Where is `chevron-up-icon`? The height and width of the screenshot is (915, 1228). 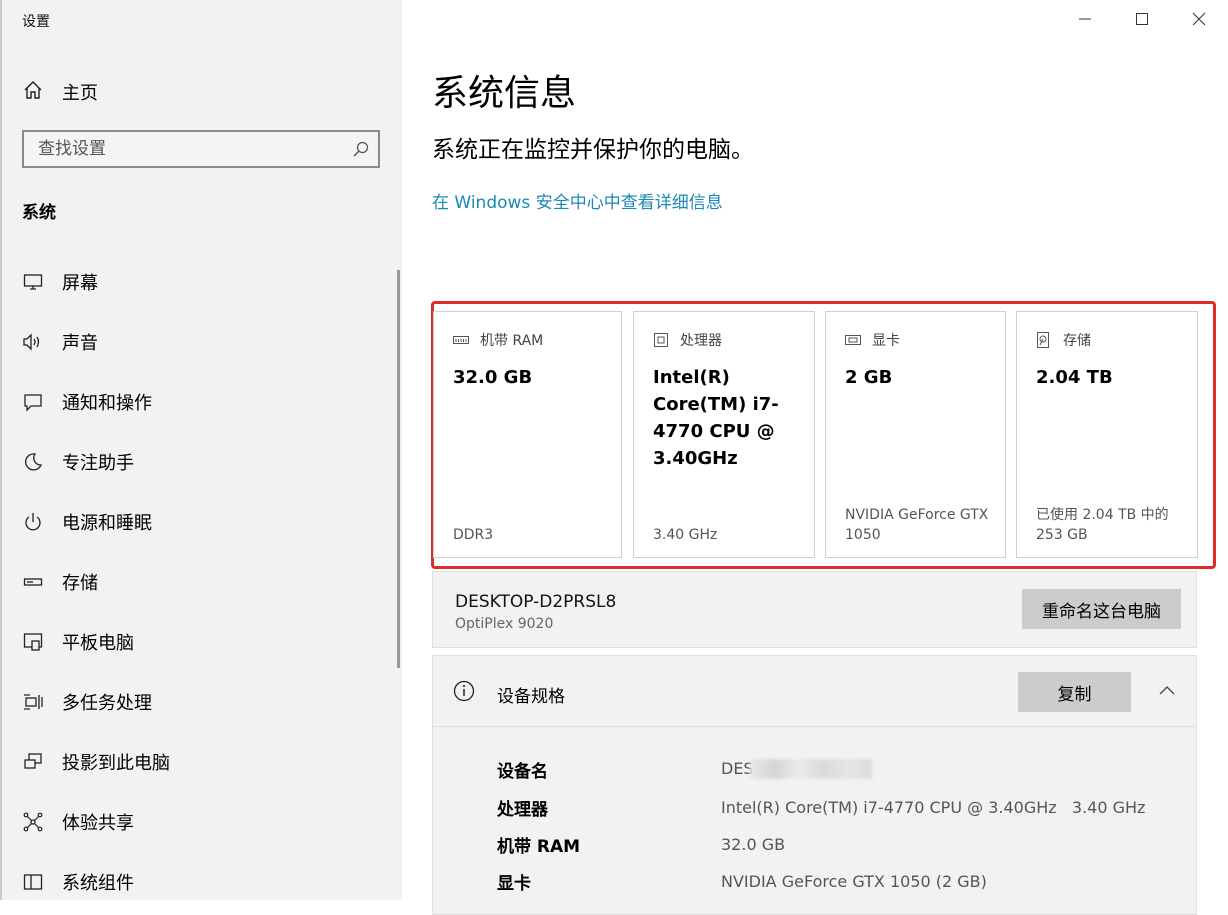 chevron-up-icon is located at coordinates (1167, 691).